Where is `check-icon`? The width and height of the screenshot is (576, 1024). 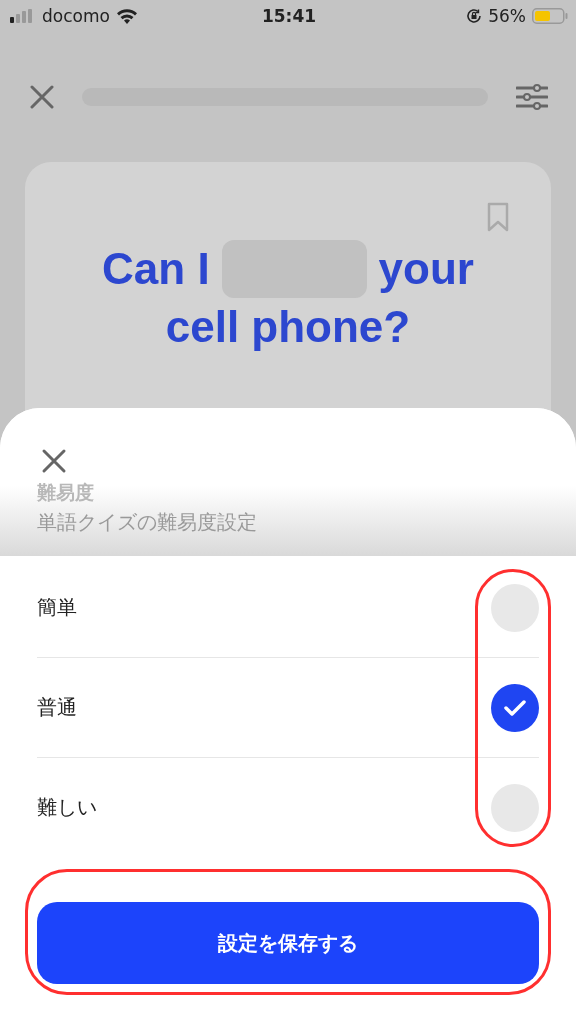
check-icon is located at coordinates (515, 707).